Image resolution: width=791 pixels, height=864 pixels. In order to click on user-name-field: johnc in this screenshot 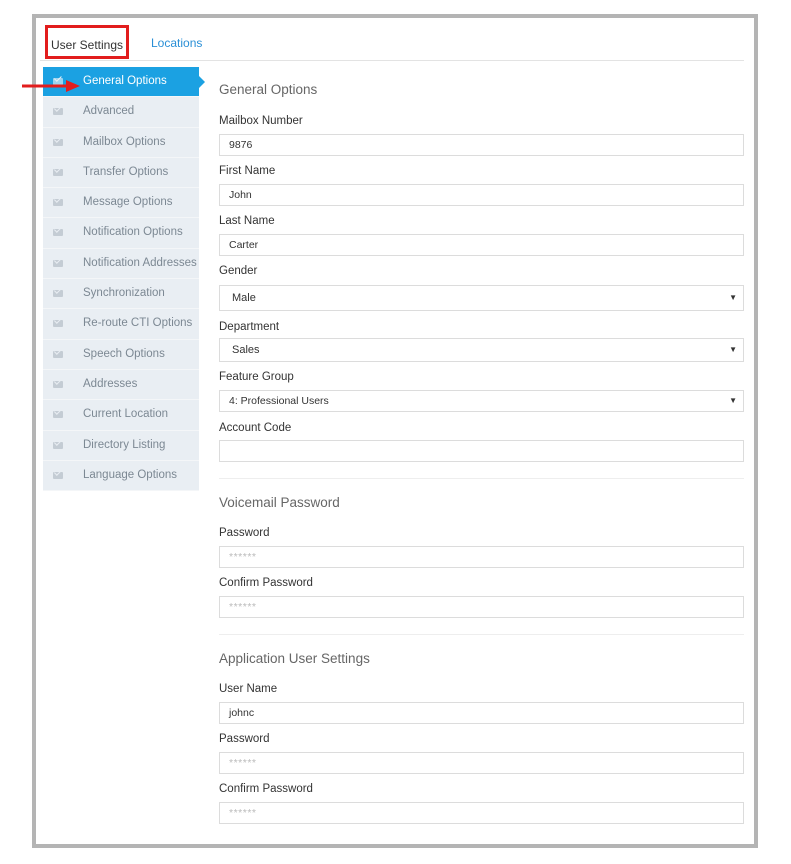, I will do `click(481, 713)`.